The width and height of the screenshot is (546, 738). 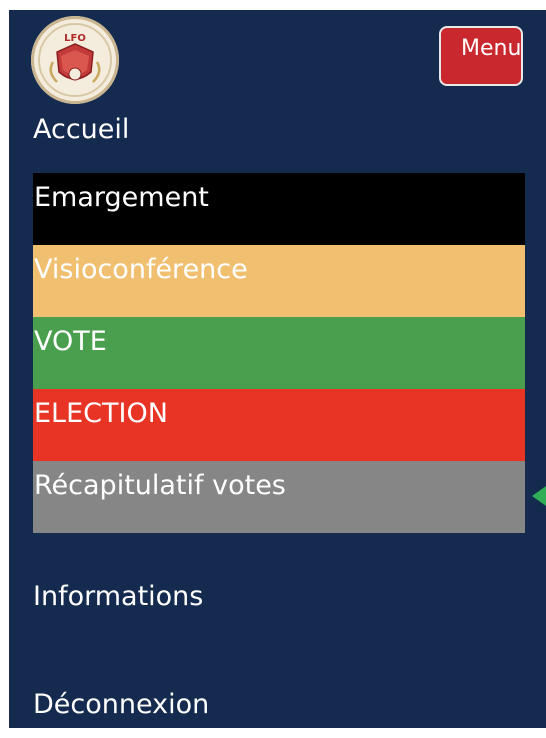 I want to click on lfo-logo: LFO, so click(x=75, y=60).